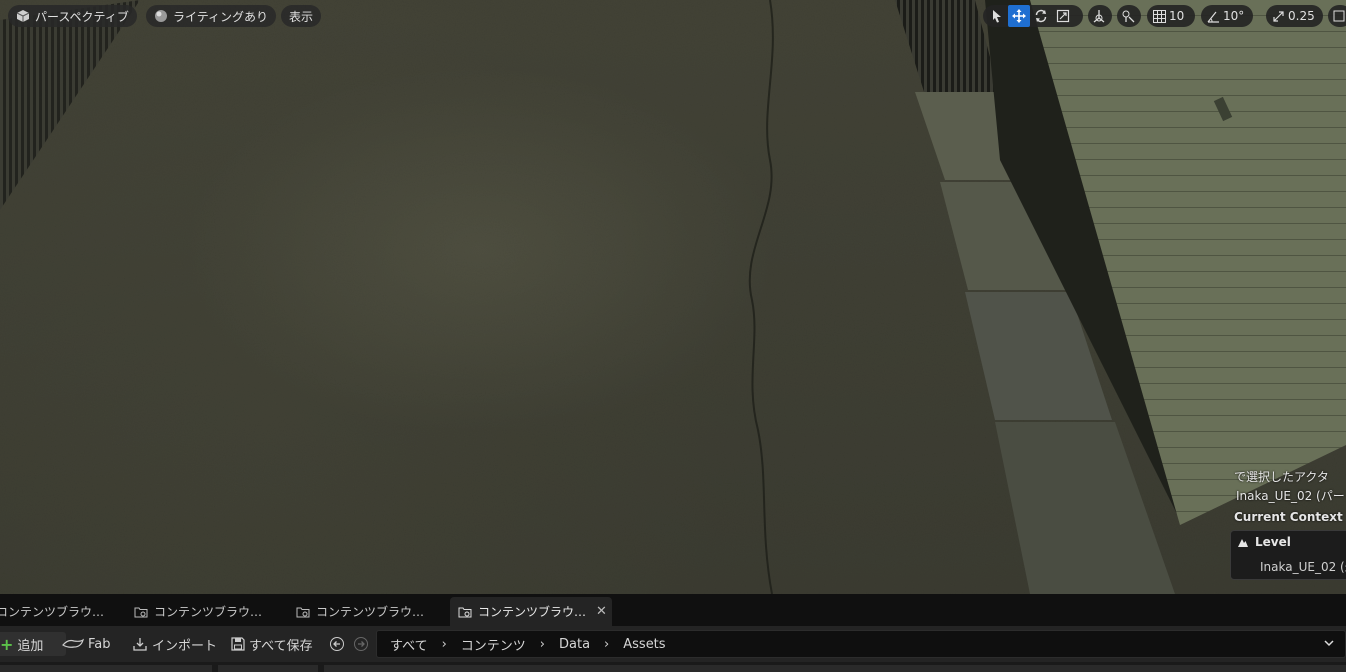 This screenshot has height=672, width=1346. What do you see at coordinates (1301, 16) in the screenshot?
I see `scale-snap-value: 0.25` at bounding box center [1301, 16].